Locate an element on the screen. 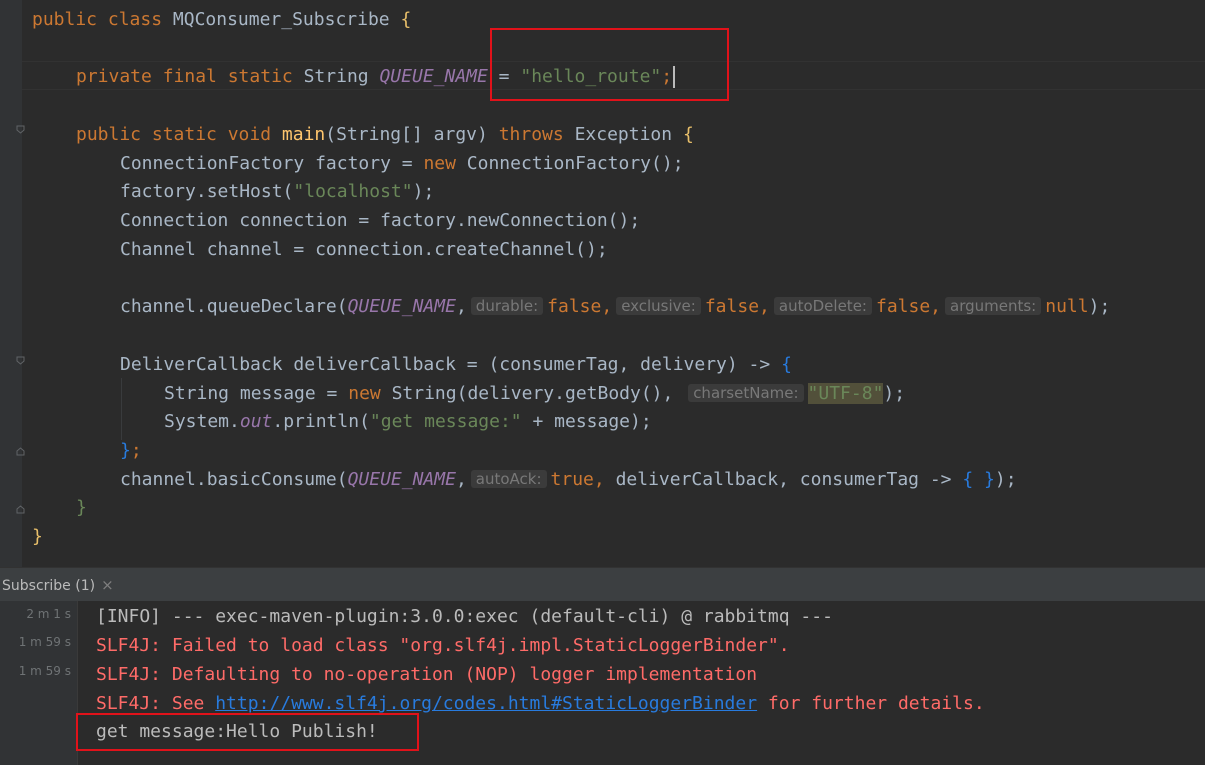  semicolon: ; is located at coordinates (136, 450).